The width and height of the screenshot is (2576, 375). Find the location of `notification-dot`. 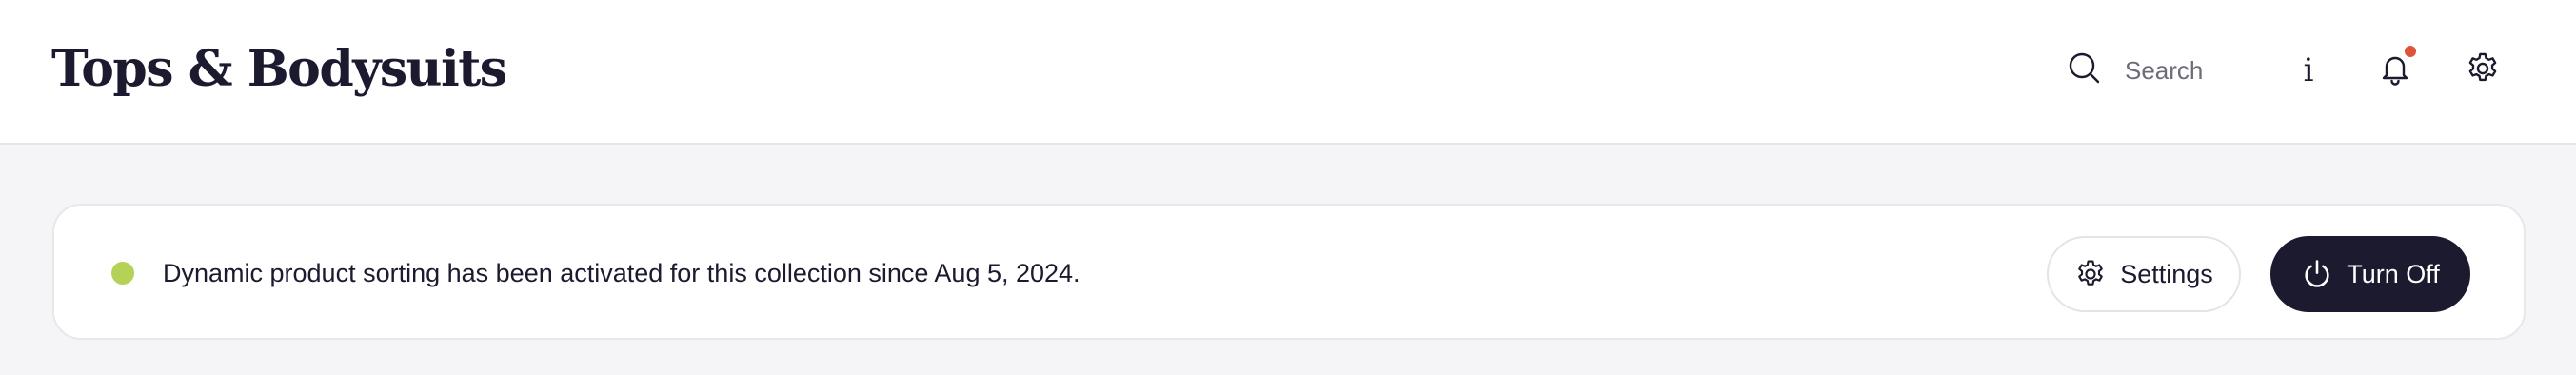

notification-dot is located at coordinates (2410, 51).